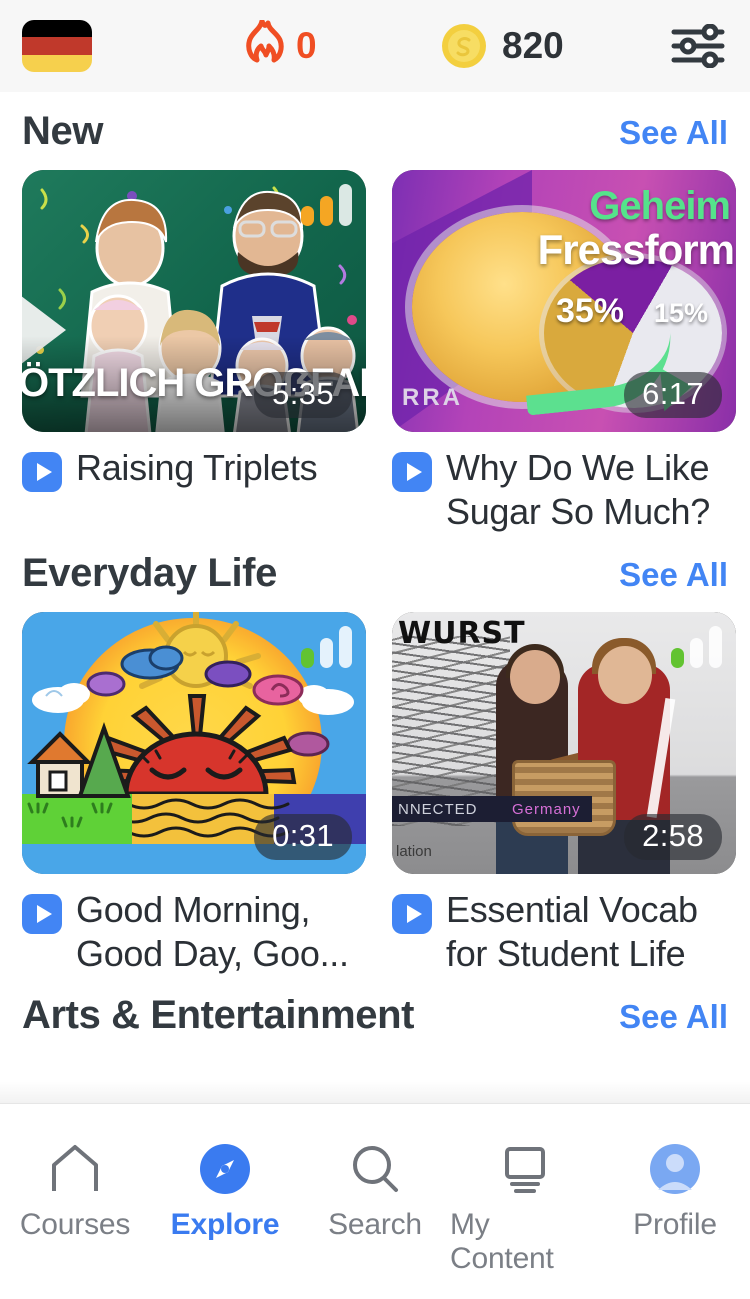 Image resolution: width=750 pixels, height=1299 pixels. I want to click on see-all-link-new: See All, so click(673, 133).